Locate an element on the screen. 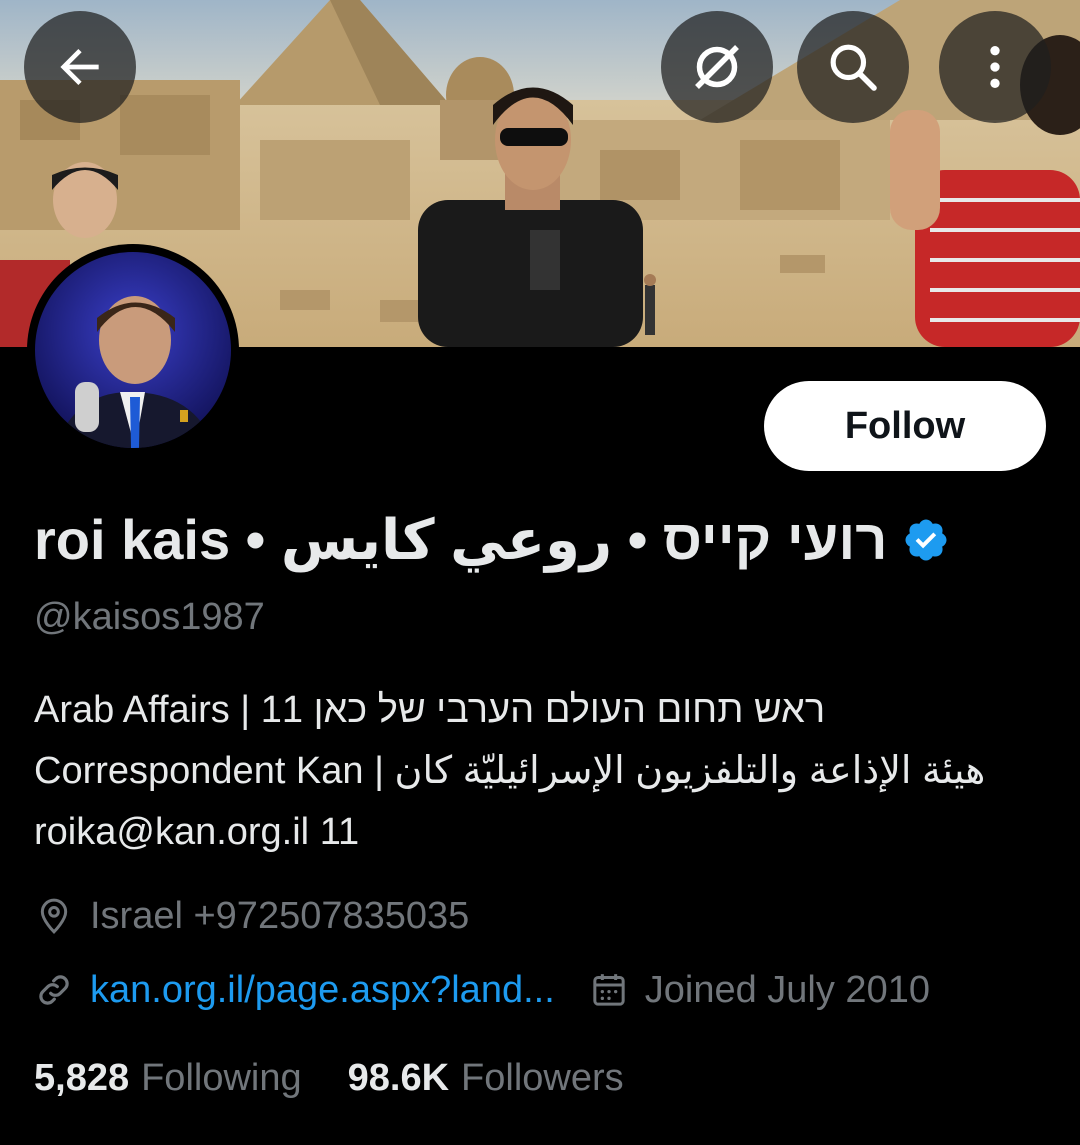  more-options-button is located at coordinates (995, 67).